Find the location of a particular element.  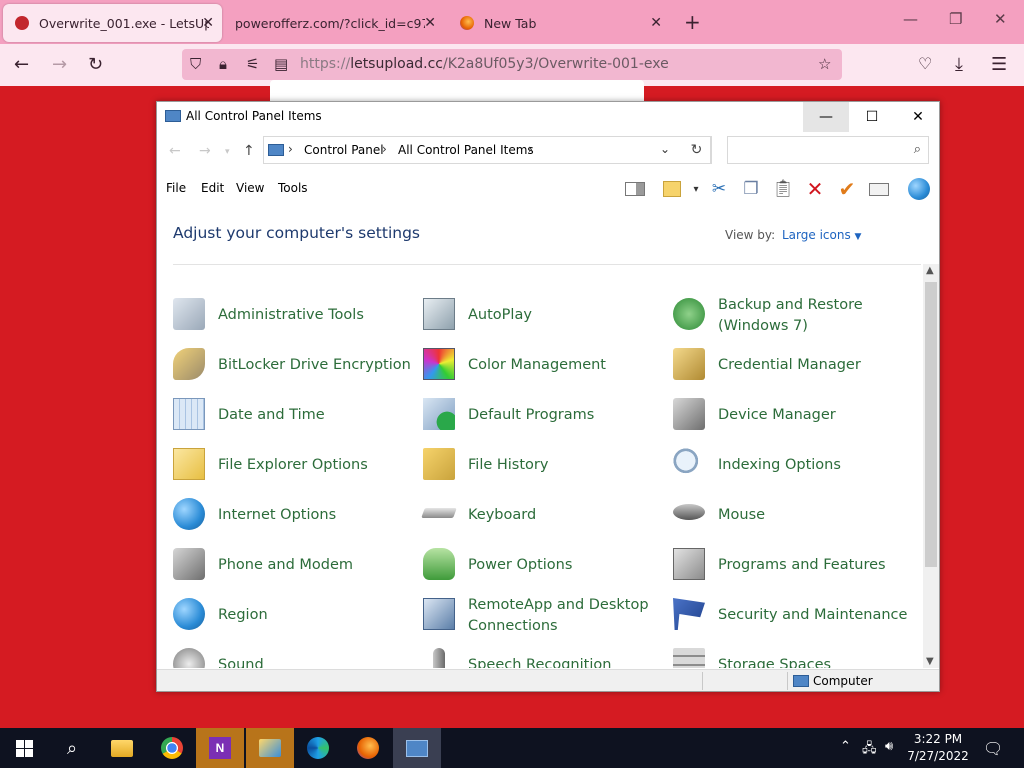

paste-icon: 📋︎ is located at coordinates (783, 189).